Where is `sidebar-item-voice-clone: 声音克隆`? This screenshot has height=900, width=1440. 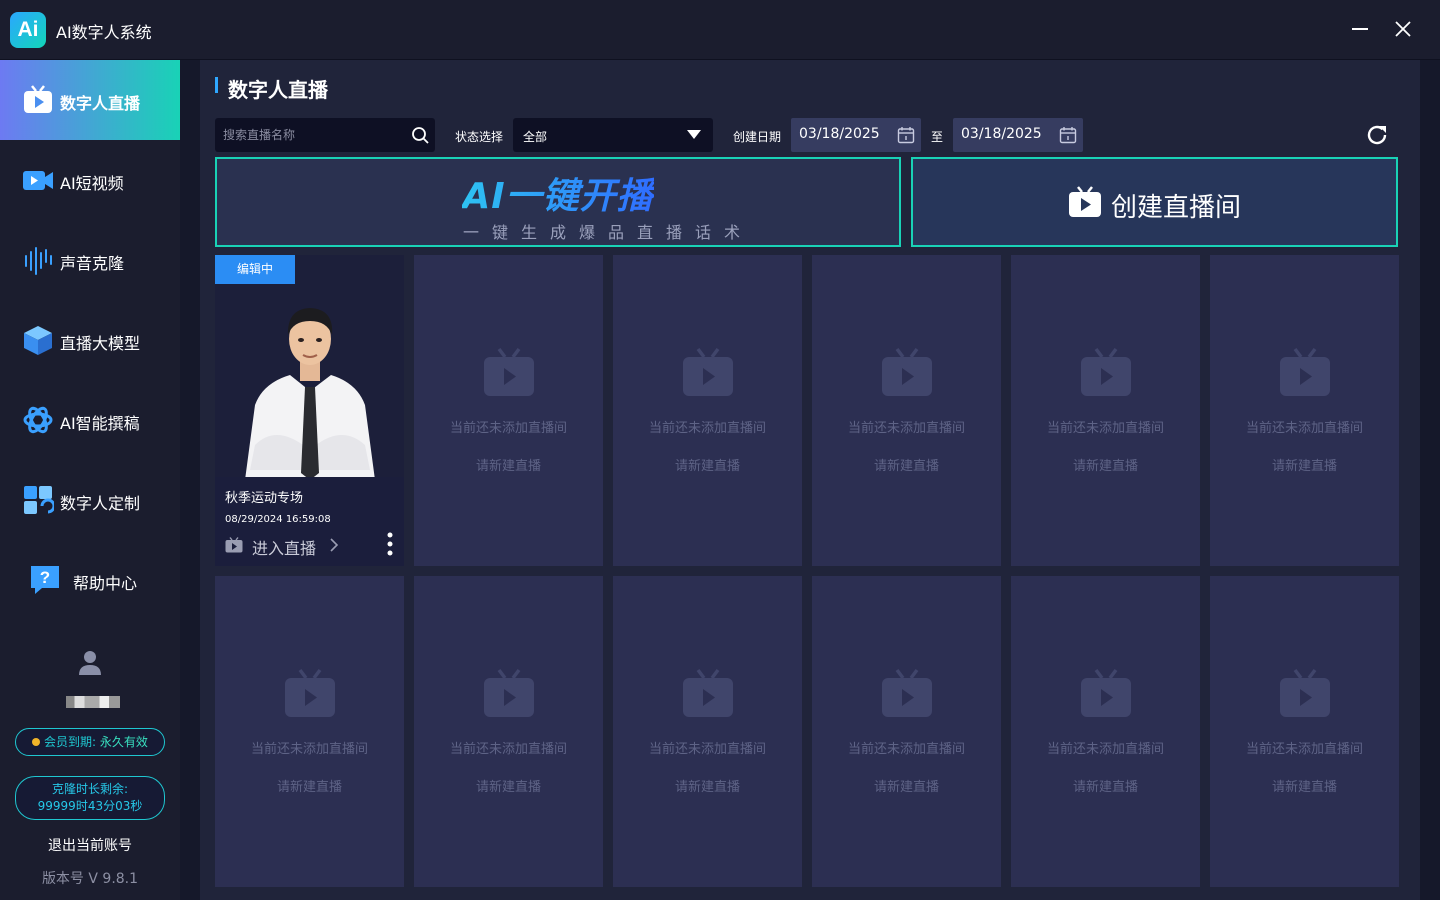
sidebar-item-voice-clone: 声音克隆 is located at coordinates (90, 260).